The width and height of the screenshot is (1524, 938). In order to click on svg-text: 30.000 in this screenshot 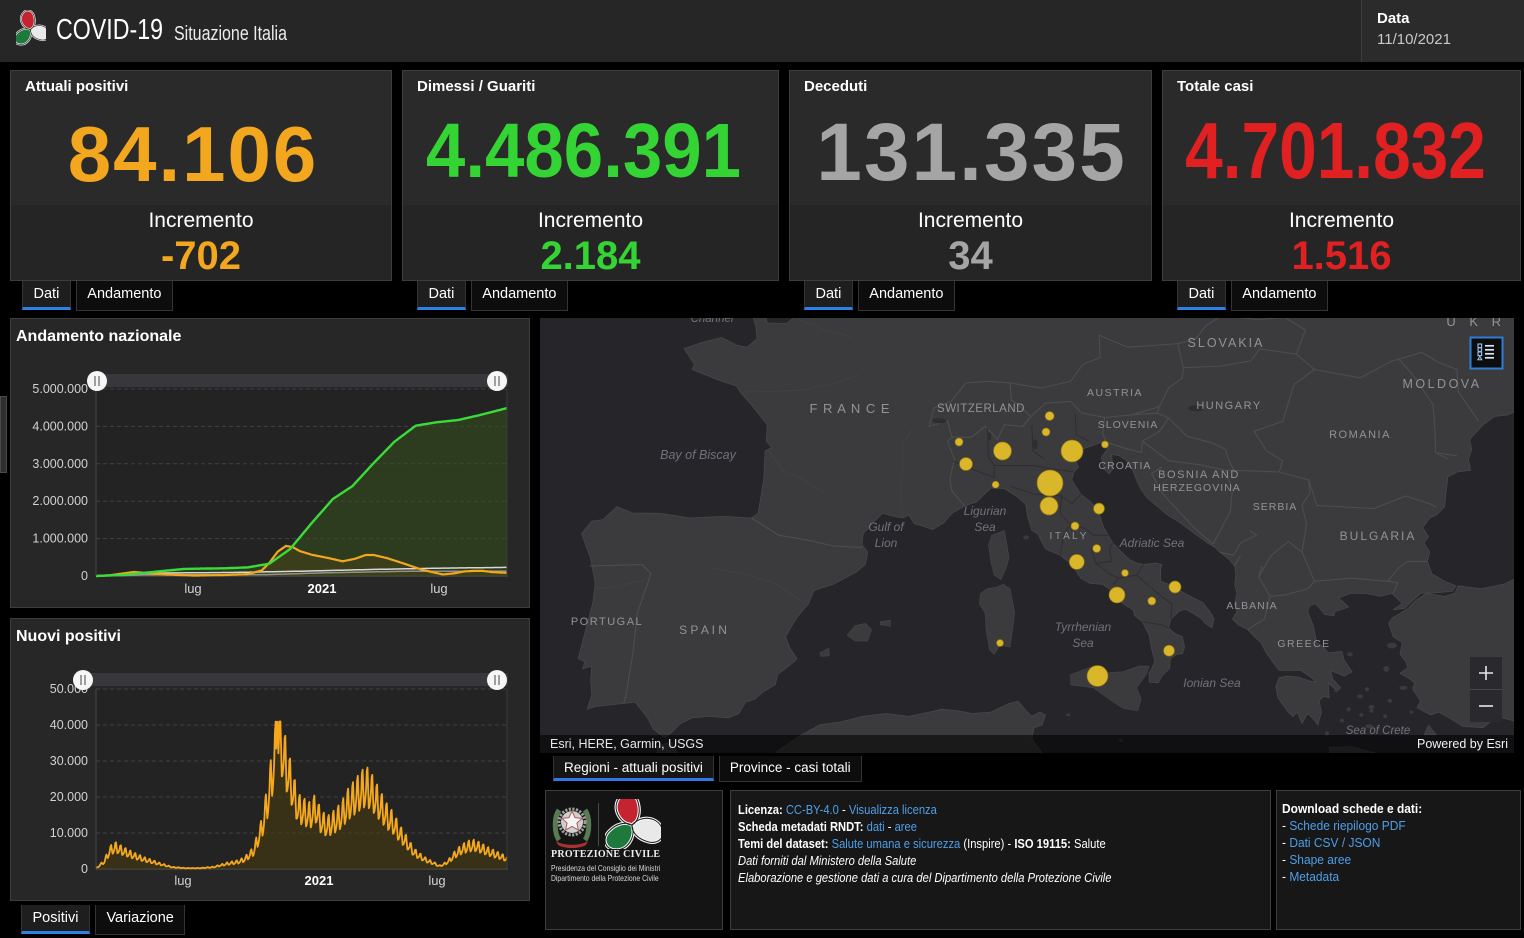, I will do `click(69, 761)`.